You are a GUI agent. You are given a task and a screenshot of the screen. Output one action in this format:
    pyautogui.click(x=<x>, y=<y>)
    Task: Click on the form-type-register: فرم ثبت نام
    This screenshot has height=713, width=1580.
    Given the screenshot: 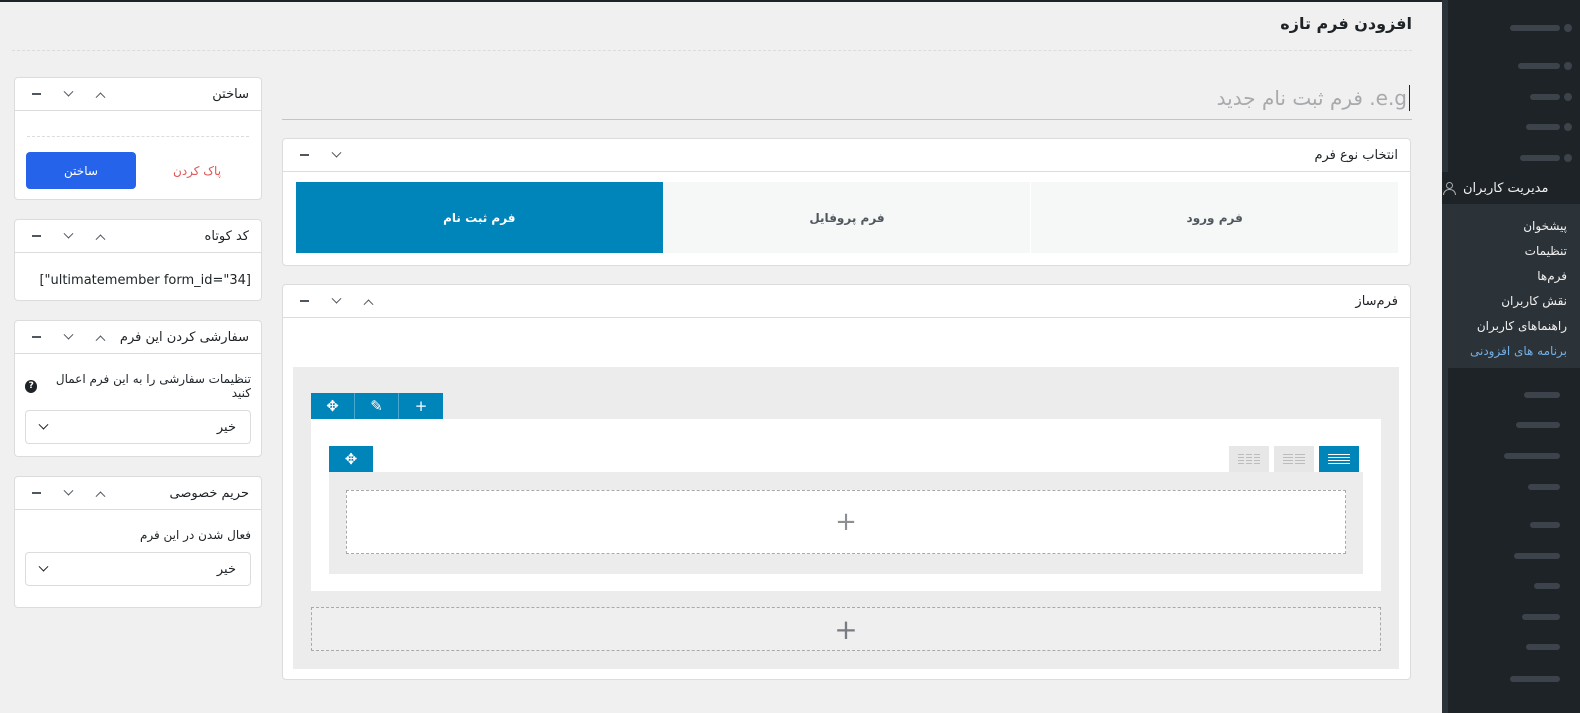 What is the action you would take?
    pyautogui.click(x=478, y=217)
    